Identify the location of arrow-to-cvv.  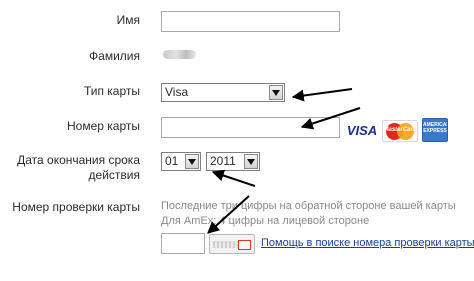
(228, 214).